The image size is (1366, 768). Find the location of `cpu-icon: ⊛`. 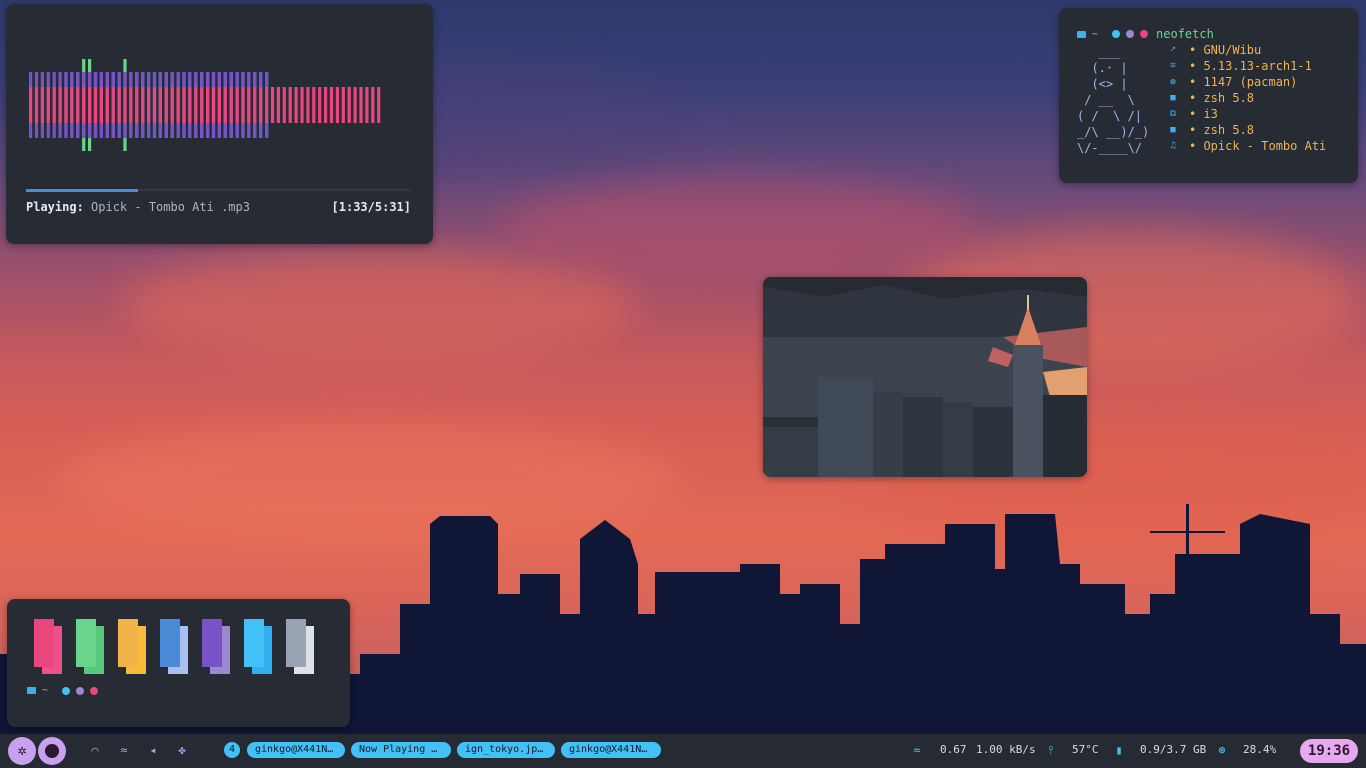

cpu-icon: ⊛ is located at coordinates (1222, 750).